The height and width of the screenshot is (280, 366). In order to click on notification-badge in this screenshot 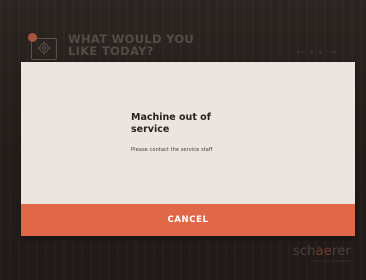, I will do `click(32, 37)`.